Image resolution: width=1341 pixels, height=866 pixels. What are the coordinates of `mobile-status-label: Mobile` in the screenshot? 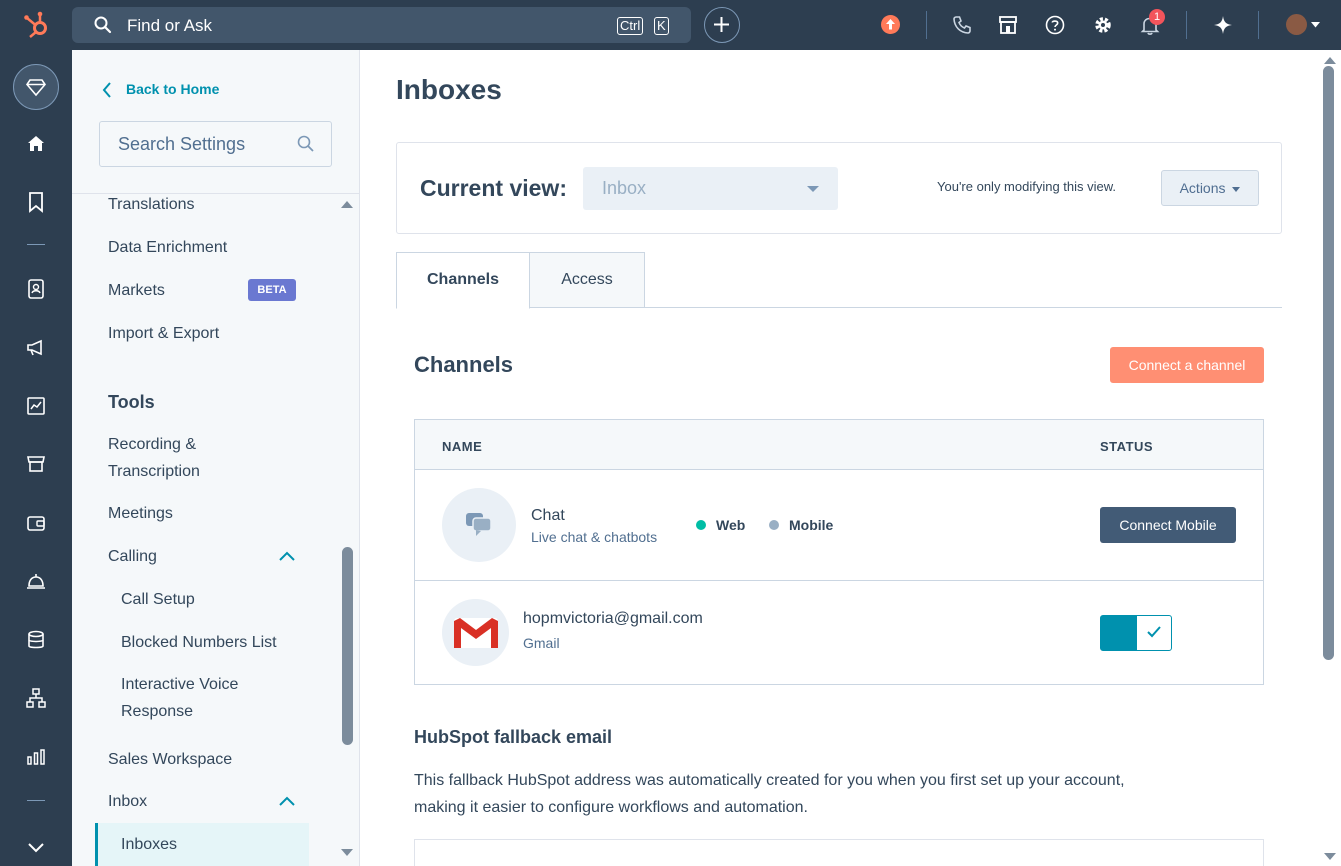 It's located at (811, 525).